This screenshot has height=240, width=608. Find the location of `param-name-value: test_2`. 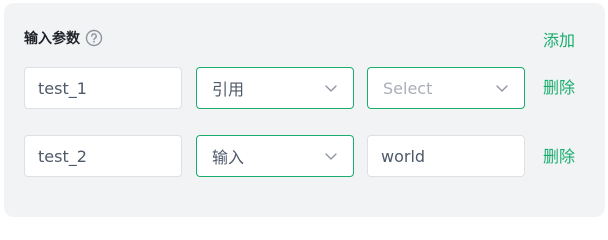

param-name-value: test_2 is located at coordinates (62, 156).